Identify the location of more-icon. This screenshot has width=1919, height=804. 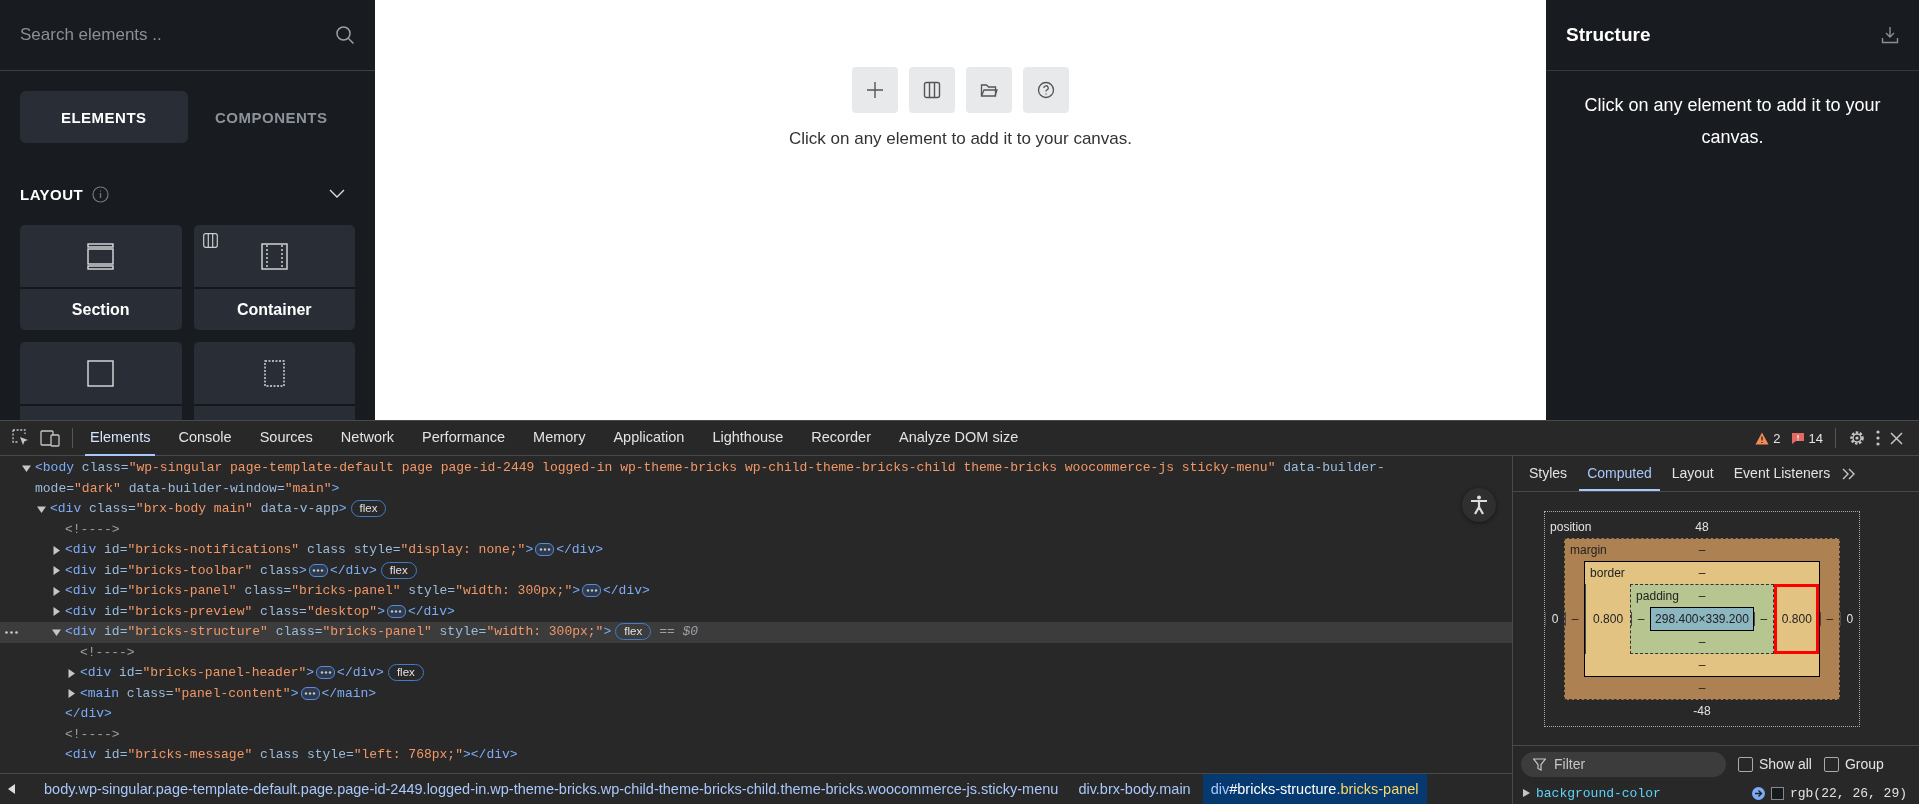
(1878, 438).